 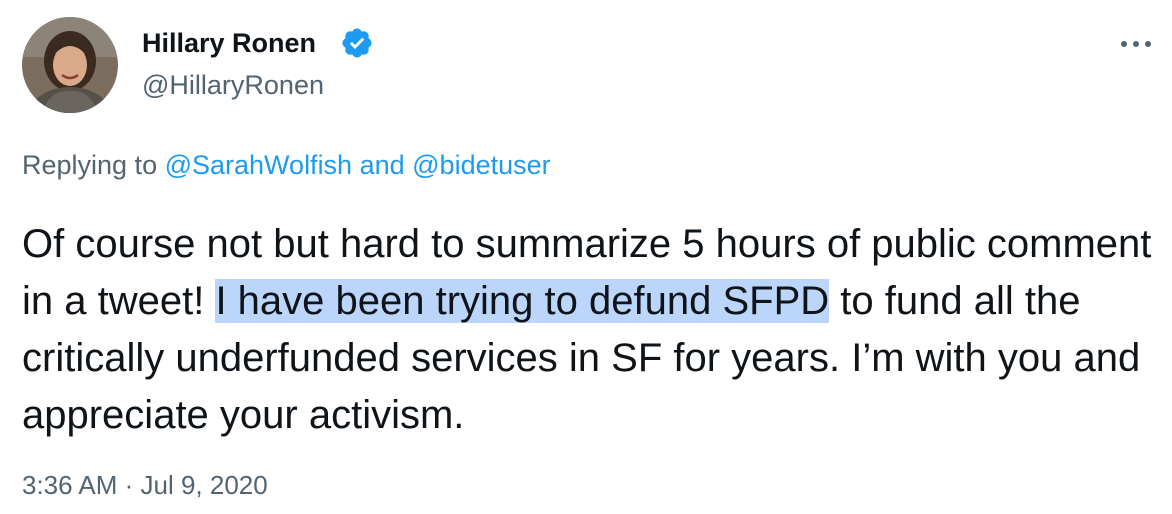 I want to click on replying-to-line: Replying to @SarahWolfish and @bidetuser, so click(x=286, y=165).